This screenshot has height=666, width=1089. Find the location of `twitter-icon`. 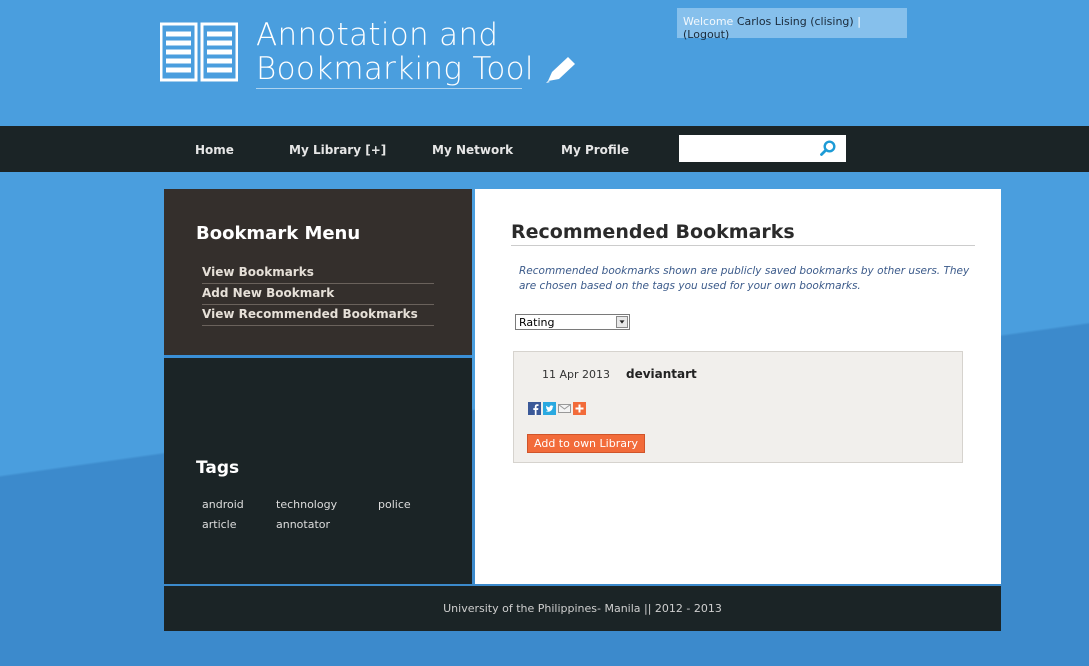

twitter-icon is located at coordinates (549, 408).